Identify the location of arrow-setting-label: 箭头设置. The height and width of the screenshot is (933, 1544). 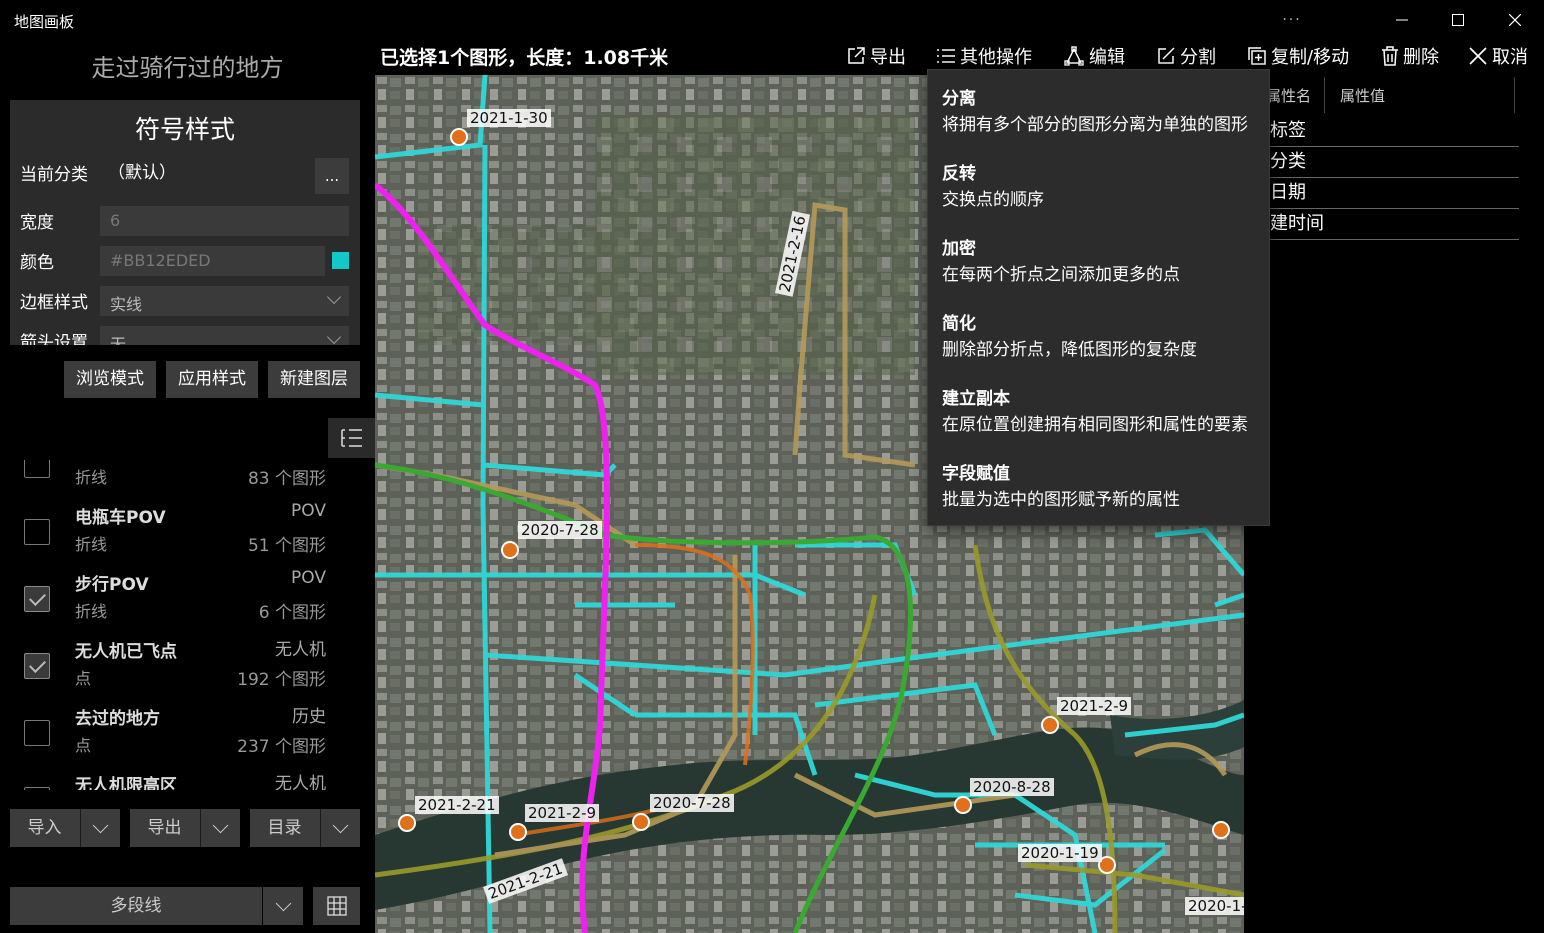
(54, 339).